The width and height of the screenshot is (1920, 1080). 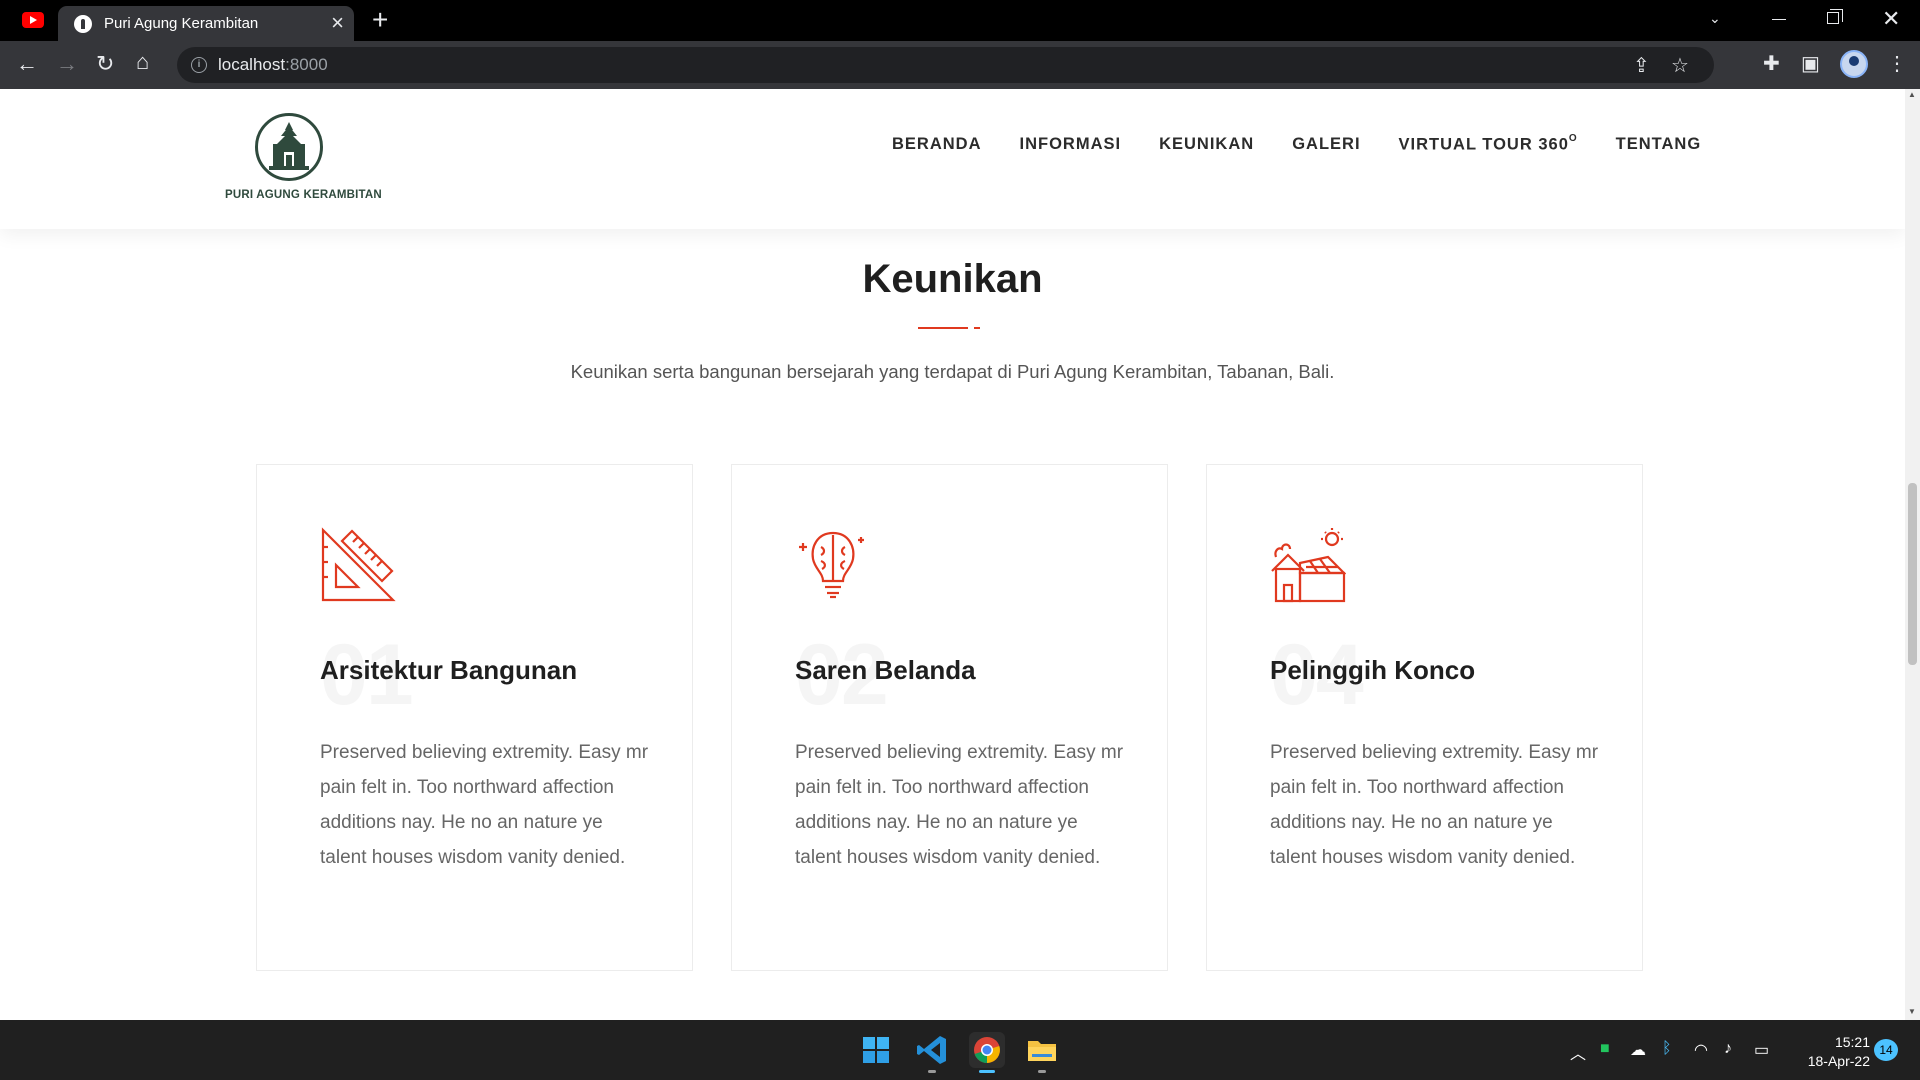 I want to click on scroll-thumb, so click(x=1912, y=574).